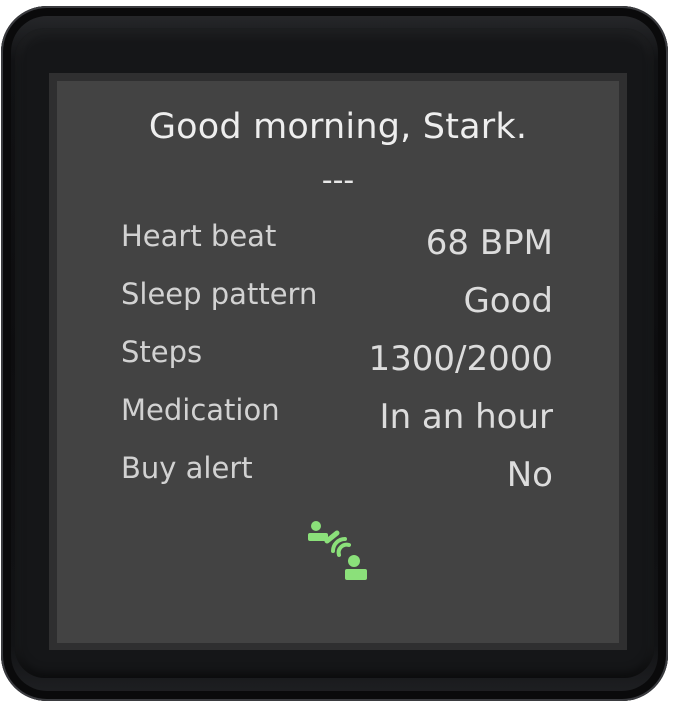  Describe the element at coordinates (337, 477) in the screenshot. I see `stat-row-buy-alert: Buy alert No` at that location.